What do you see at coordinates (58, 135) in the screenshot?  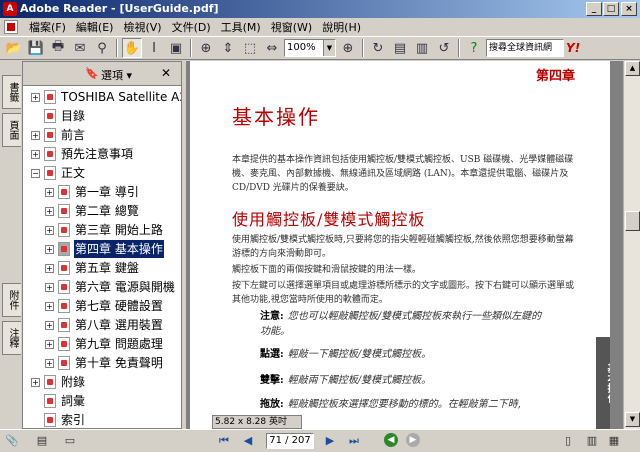 I see `bookmark-item: + 前言` at bounding box center [58, 135].